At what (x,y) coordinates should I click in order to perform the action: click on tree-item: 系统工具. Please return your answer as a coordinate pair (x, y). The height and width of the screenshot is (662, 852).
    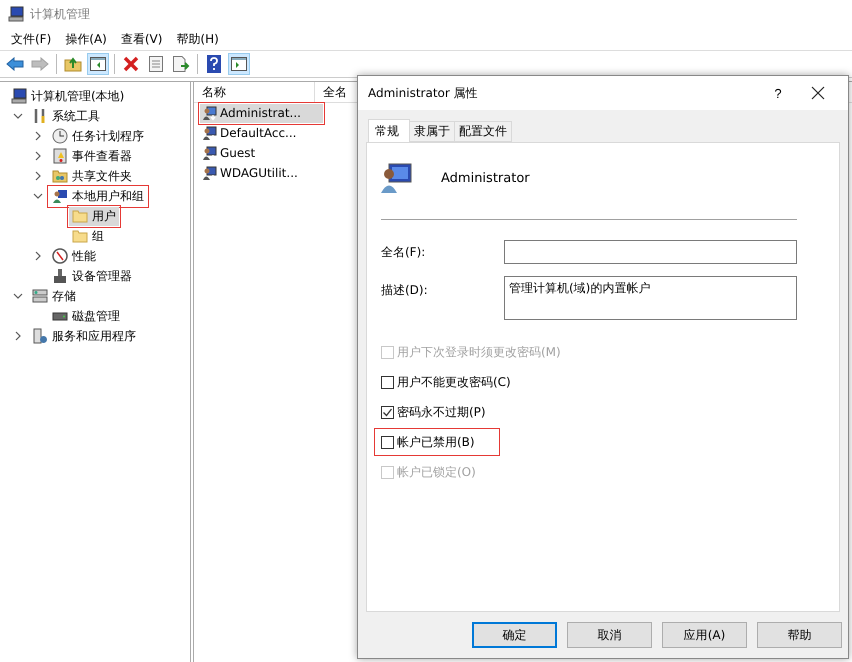
    Looking at the image, I should click on (66, 116).